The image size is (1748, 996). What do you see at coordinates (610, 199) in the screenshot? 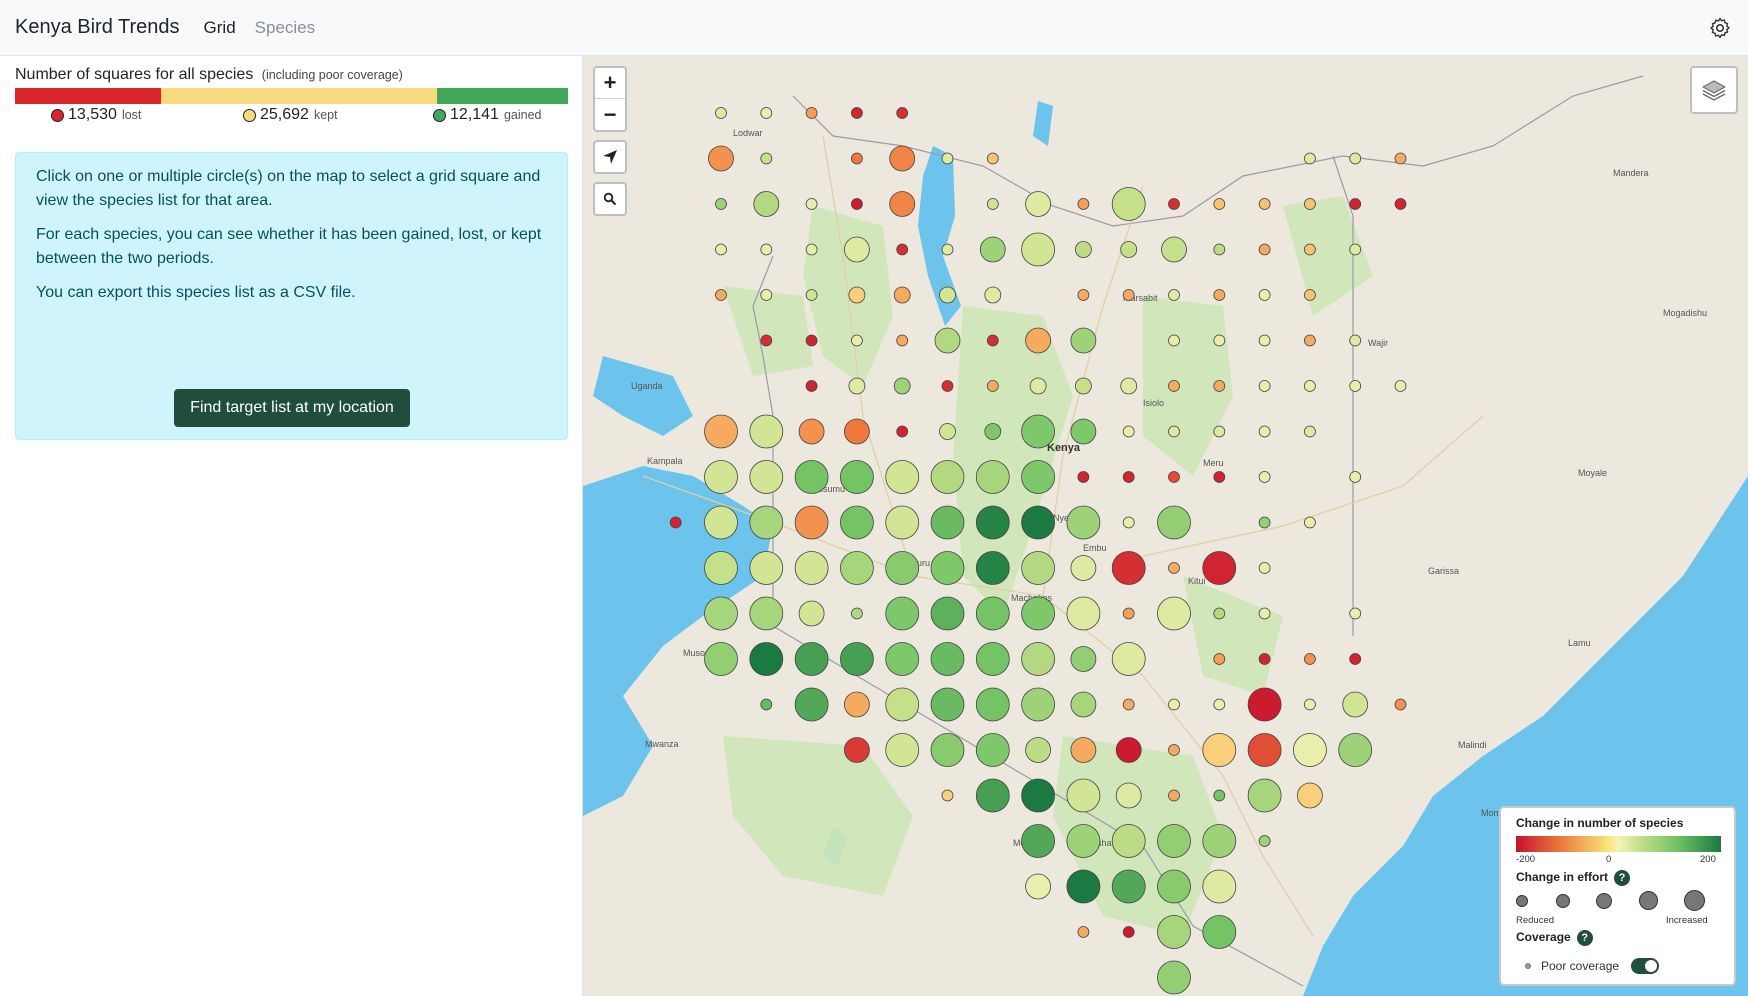
I see `map-search-button` at bounding box center [610, 199].